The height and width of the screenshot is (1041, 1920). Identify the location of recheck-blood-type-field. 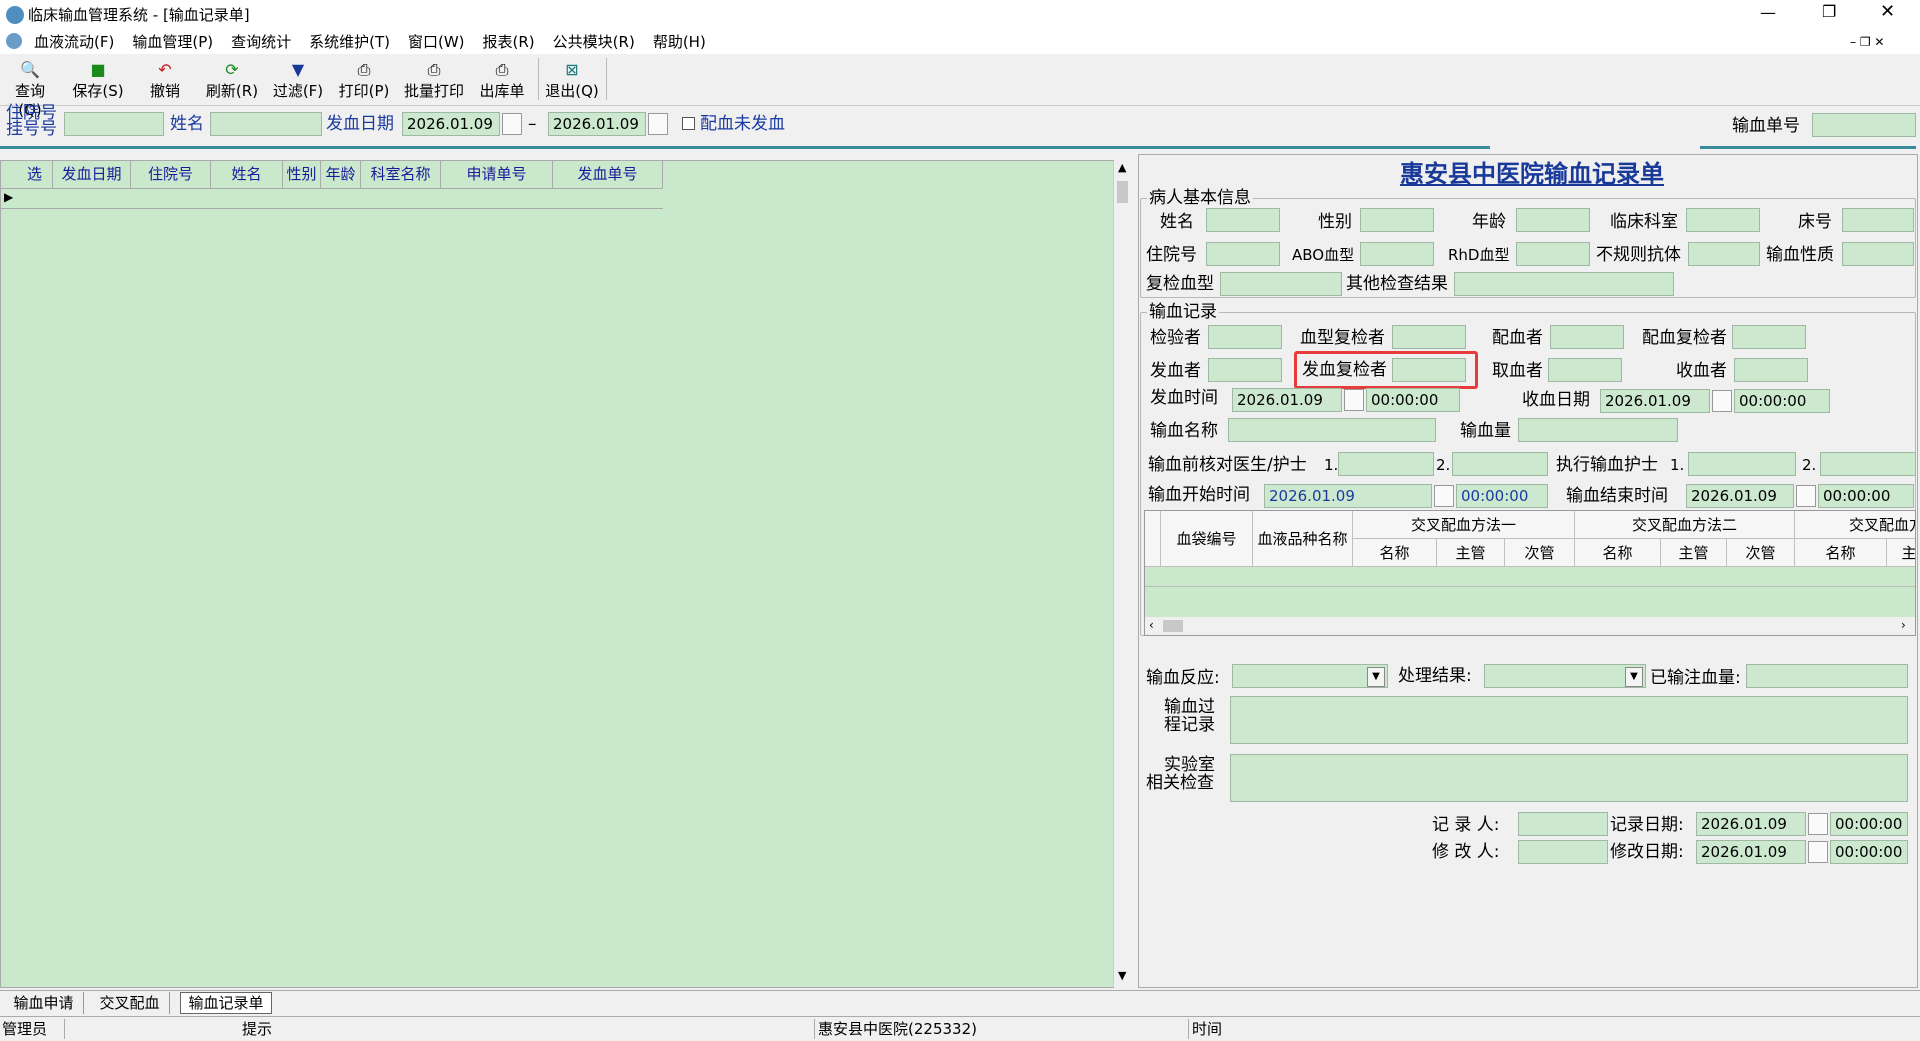
(1281, 284).